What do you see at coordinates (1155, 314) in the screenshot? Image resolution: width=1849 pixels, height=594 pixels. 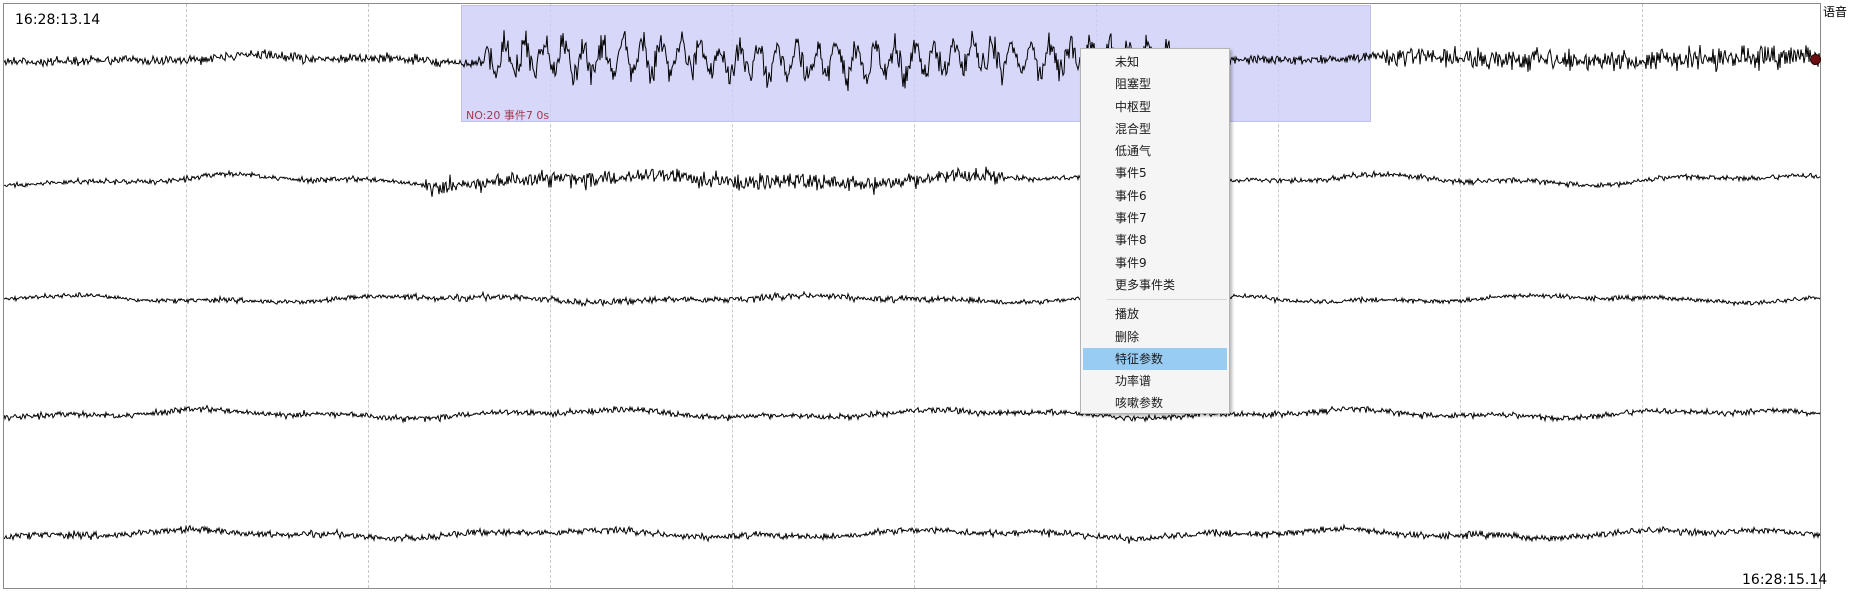 I see `menu-item: 播放` at bounding box center [1155, 314].